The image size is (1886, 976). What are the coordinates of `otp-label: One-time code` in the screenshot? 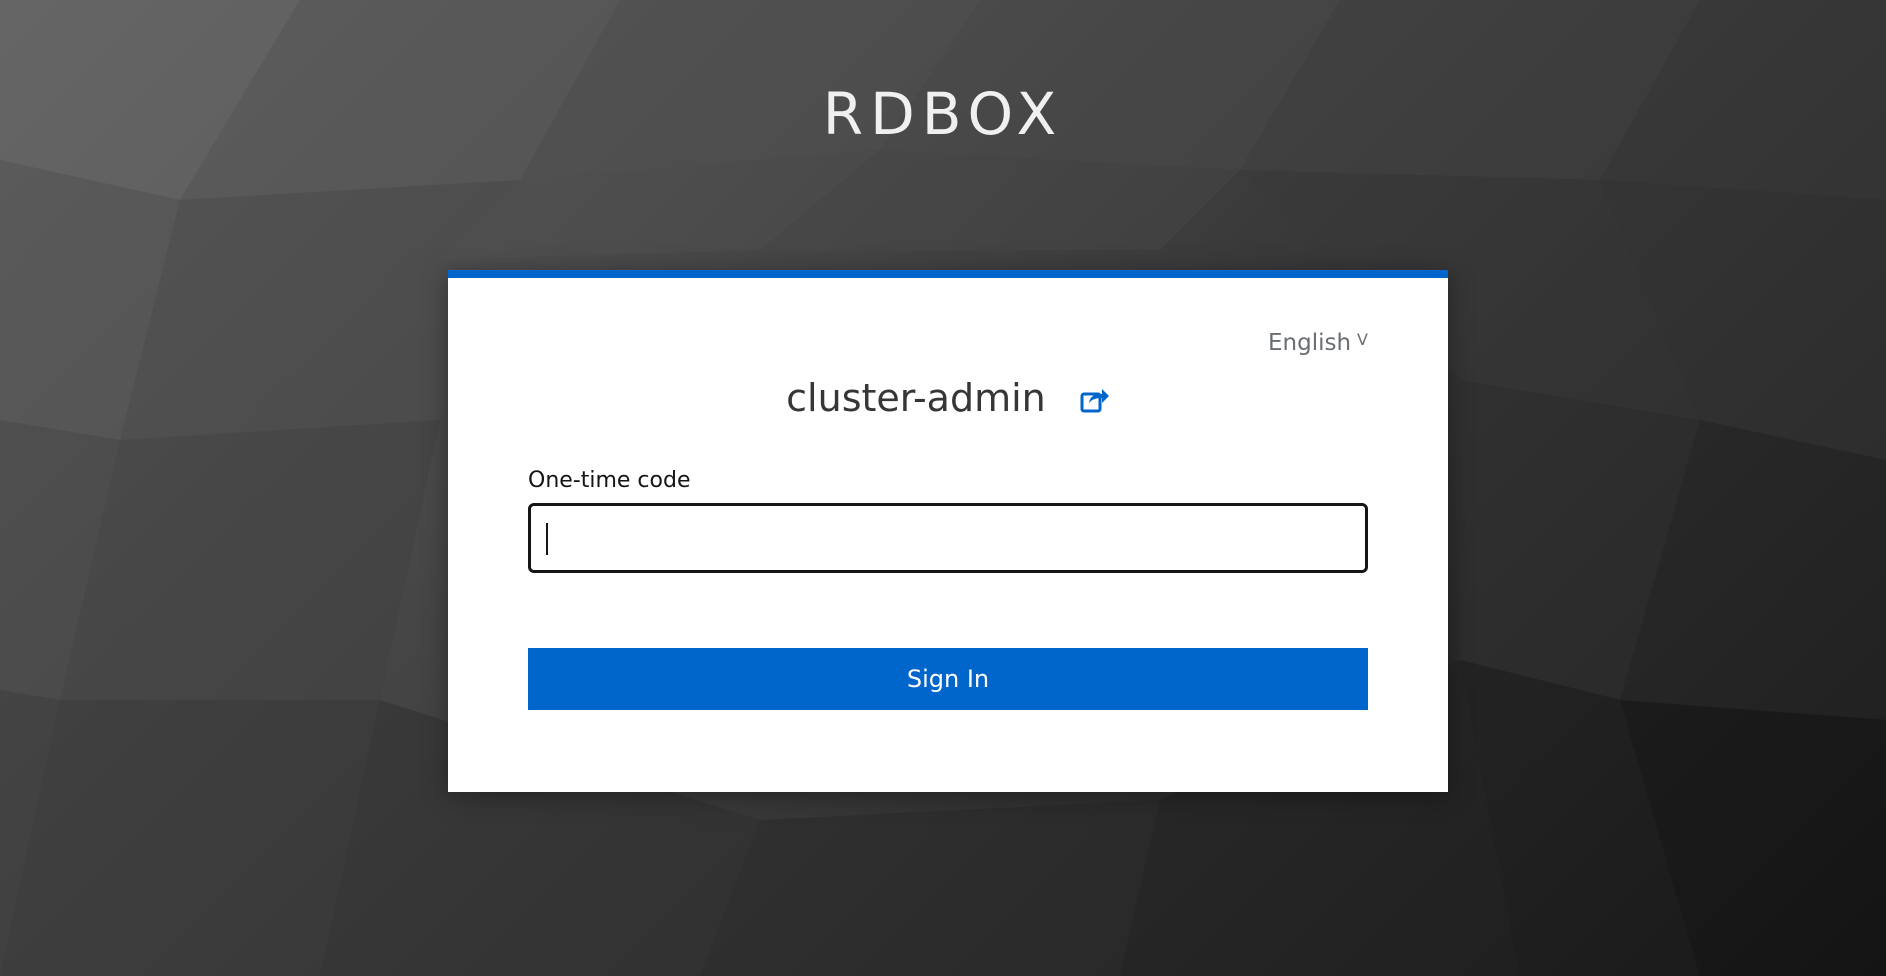 It's located at (609, 480).